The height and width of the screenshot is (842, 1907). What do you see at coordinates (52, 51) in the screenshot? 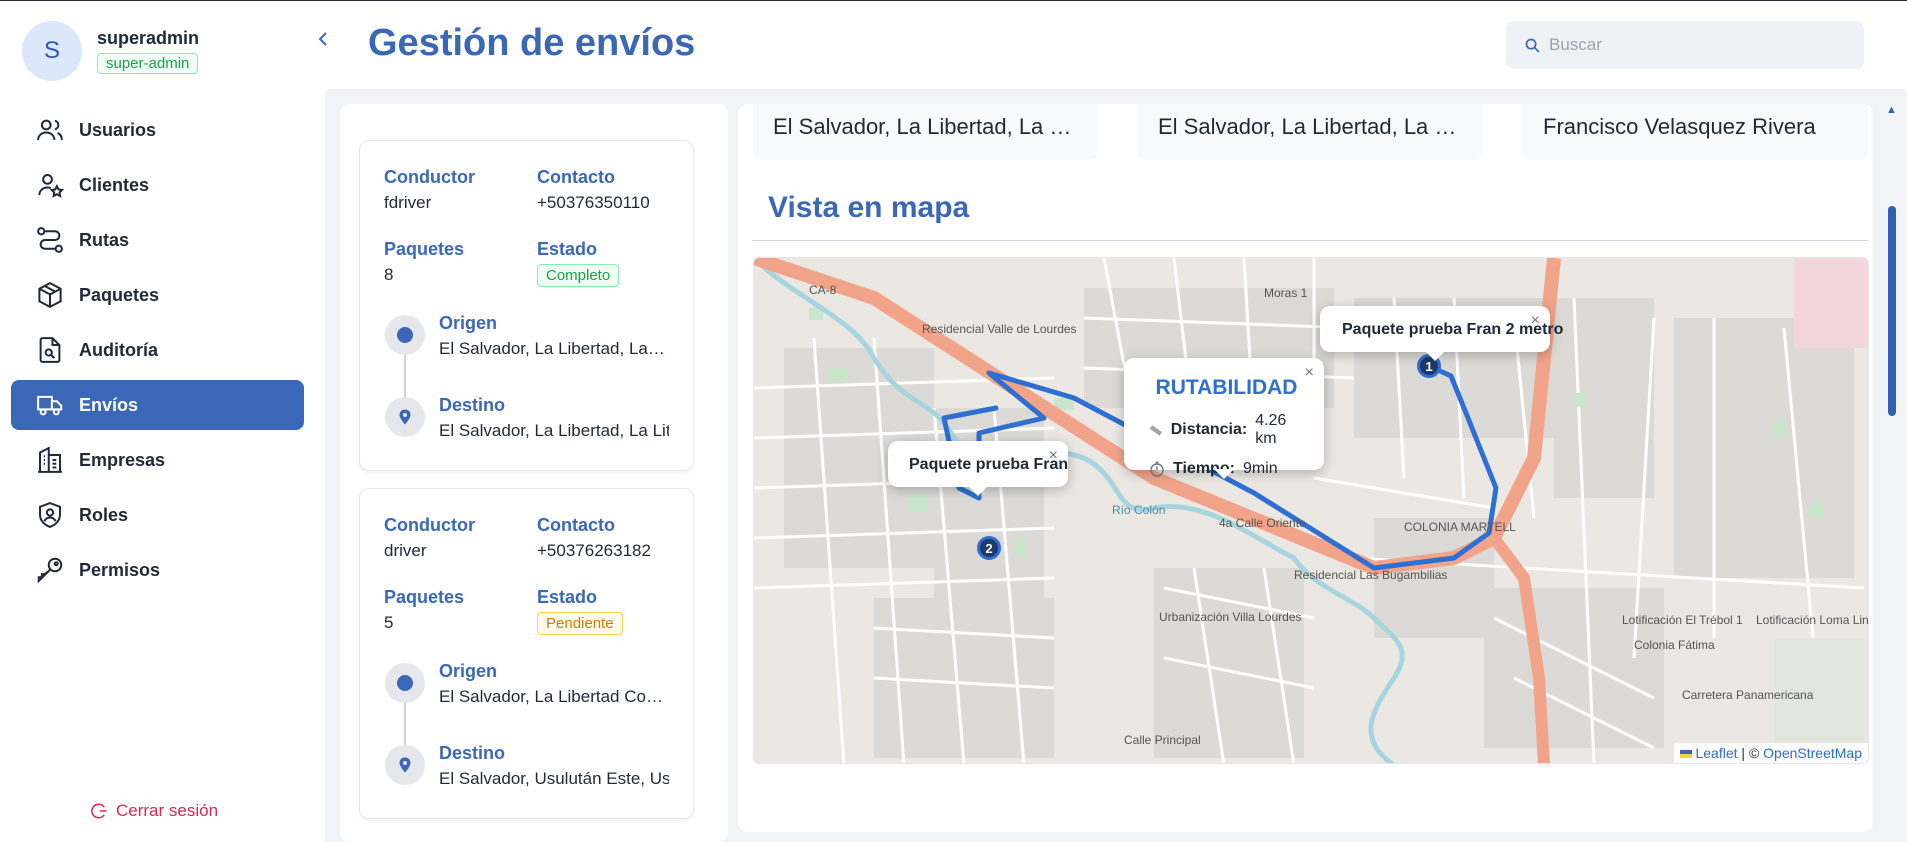
I see `avatar: S` at bounding box center [52, 51].